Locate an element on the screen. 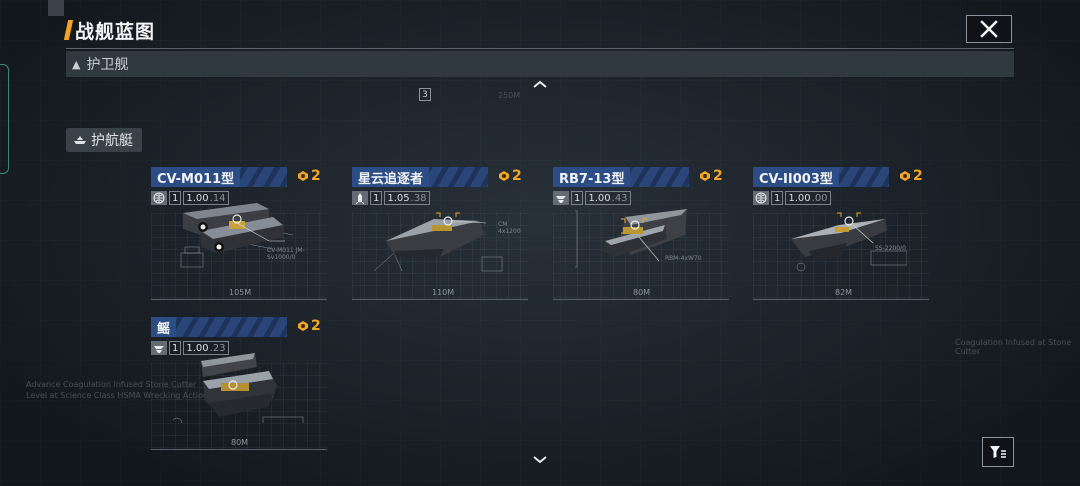 The width and height of the screenshot is (1080, 486). header-divider is located at coordinates (540, 48).